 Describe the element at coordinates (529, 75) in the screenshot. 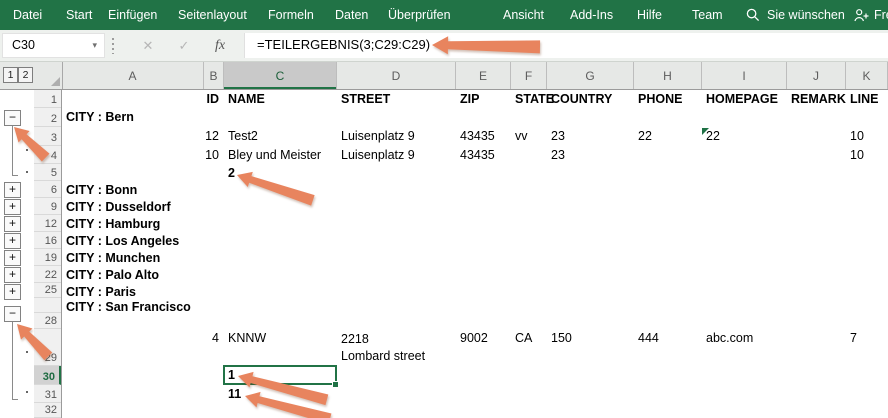

I see `column-header-f: F` at that location.